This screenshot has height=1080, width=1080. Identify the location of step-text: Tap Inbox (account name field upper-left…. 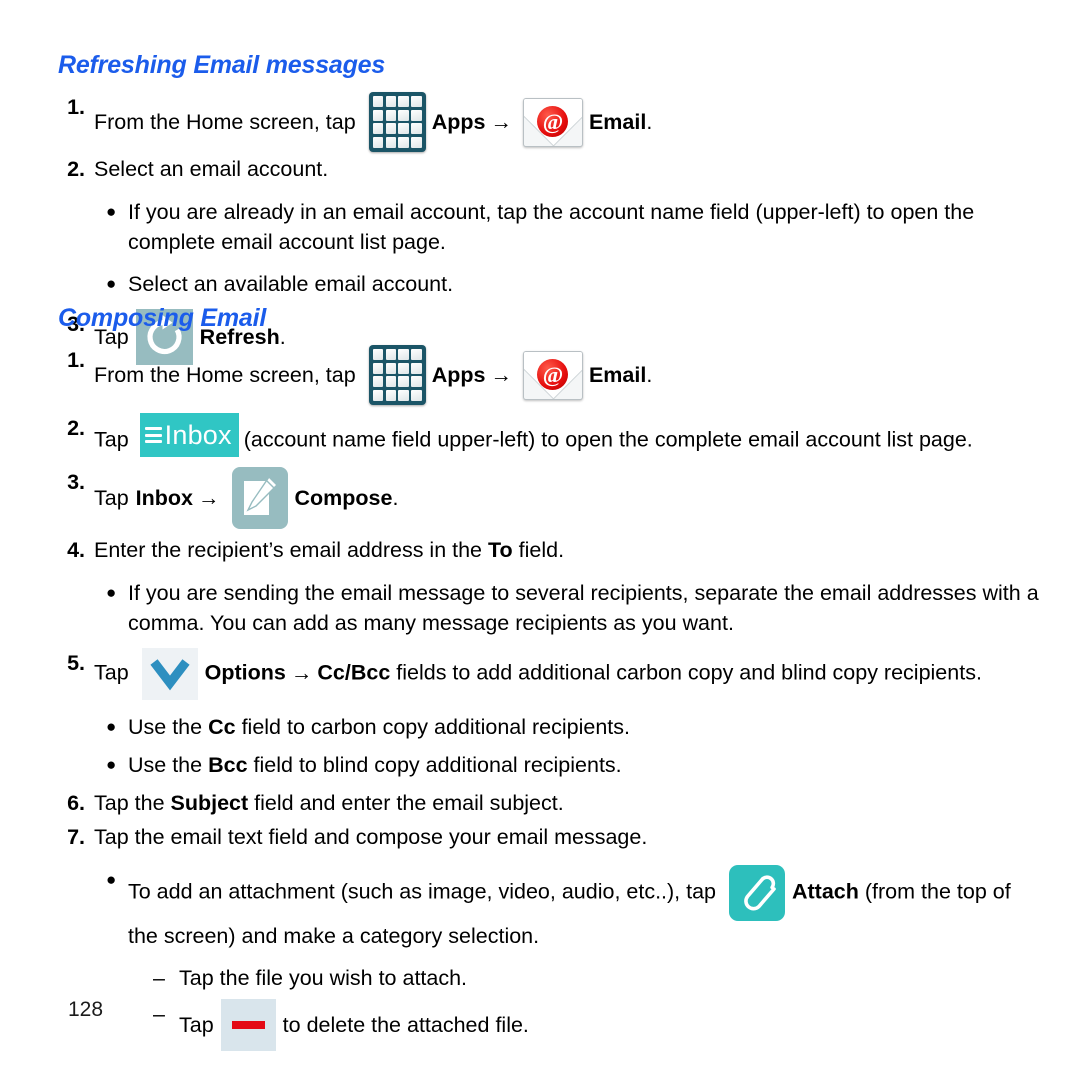
(568, 435).